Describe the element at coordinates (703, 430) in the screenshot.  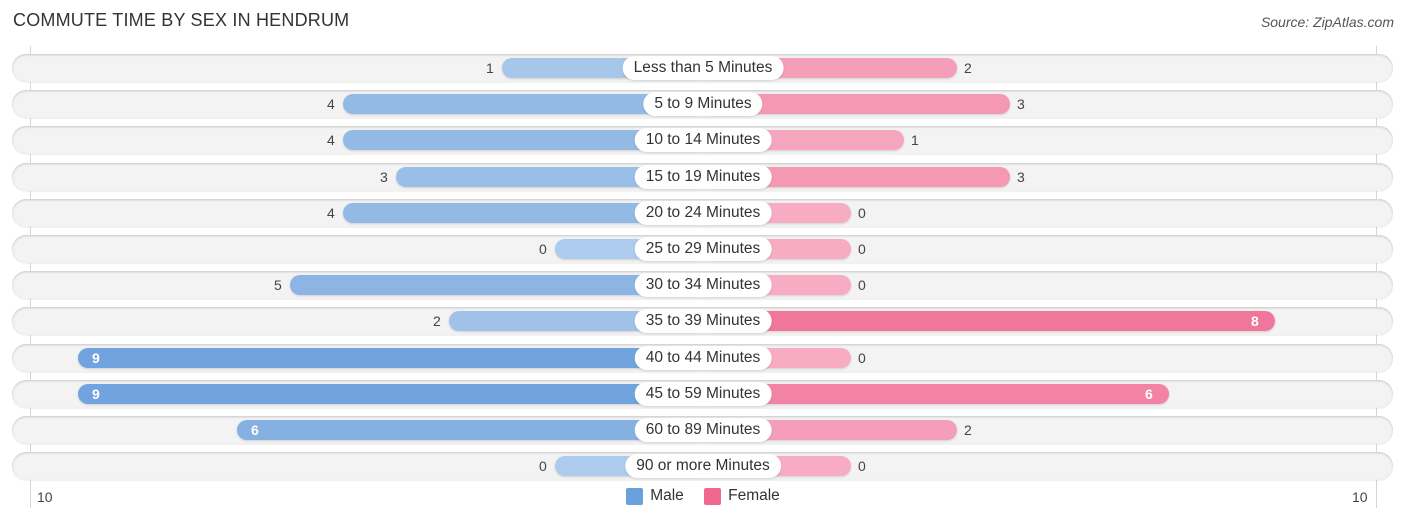
I see `category-label: 60 to 89 Minutes` at that location.